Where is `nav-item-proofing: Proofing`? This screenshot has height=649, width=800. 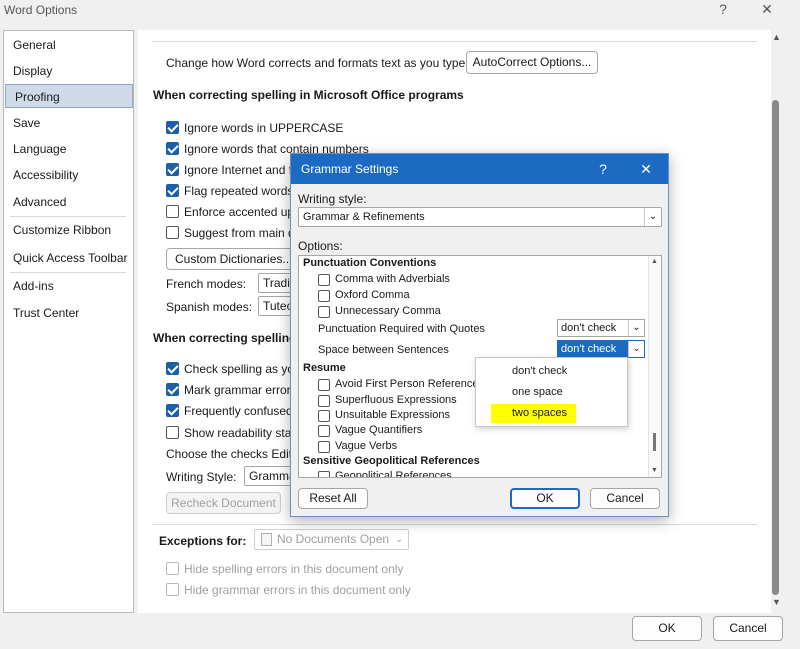
nav-item-proofing: Proofing is located at coordinates (69, 96).